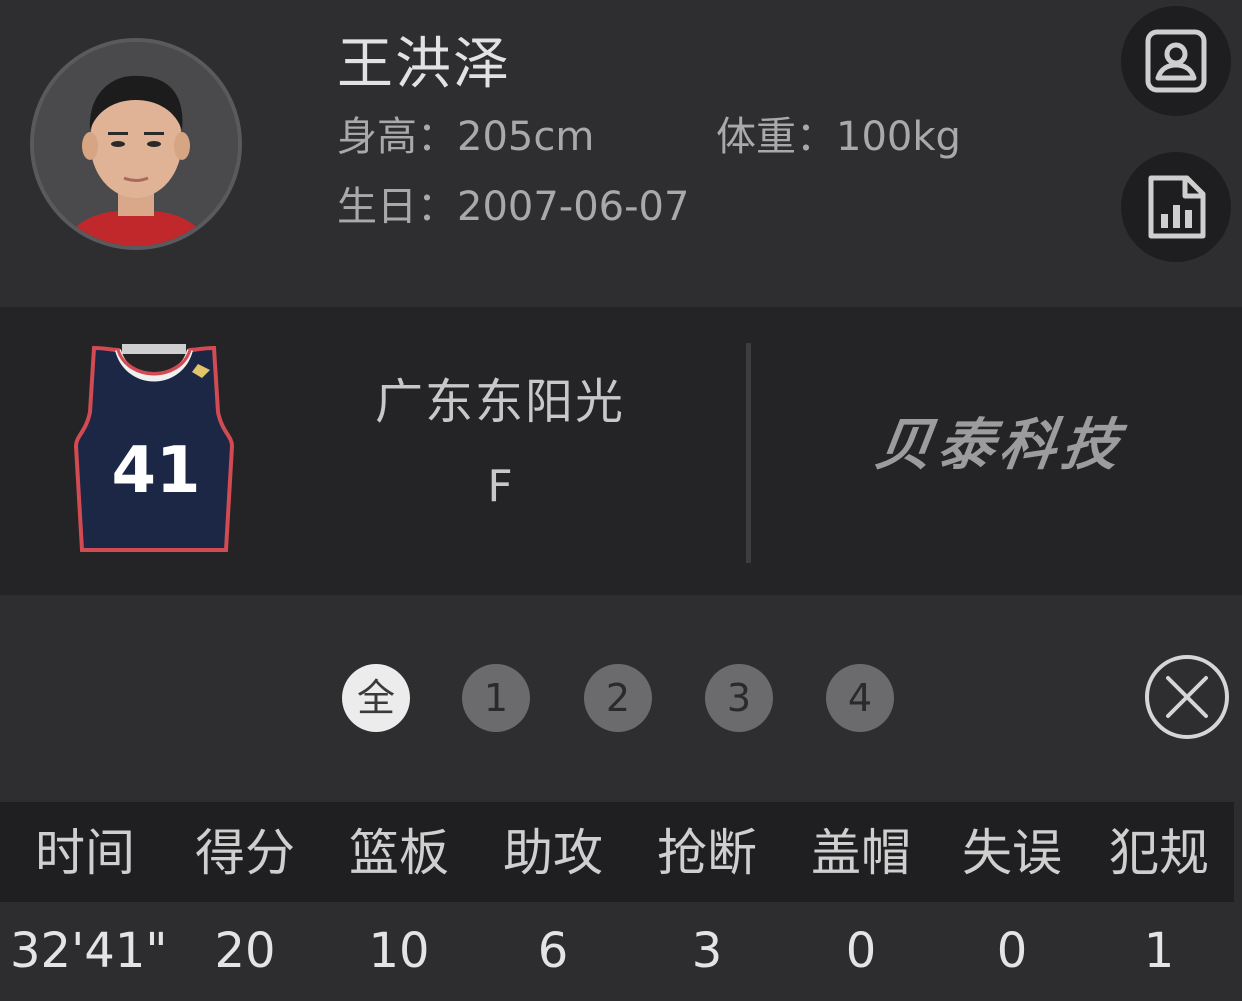  I want to click on contact-card-icon, so click(1176, 61).